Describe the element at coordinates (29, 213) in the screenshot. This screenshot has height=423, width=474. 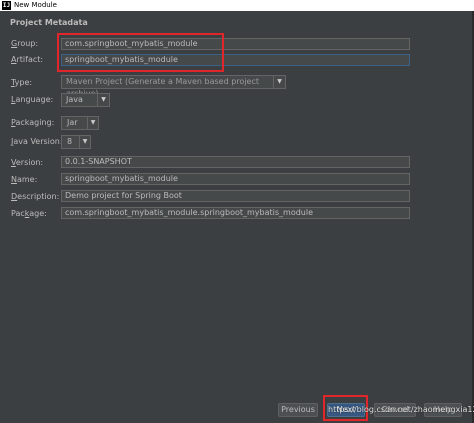
I see `package-label: Package:` at that location.